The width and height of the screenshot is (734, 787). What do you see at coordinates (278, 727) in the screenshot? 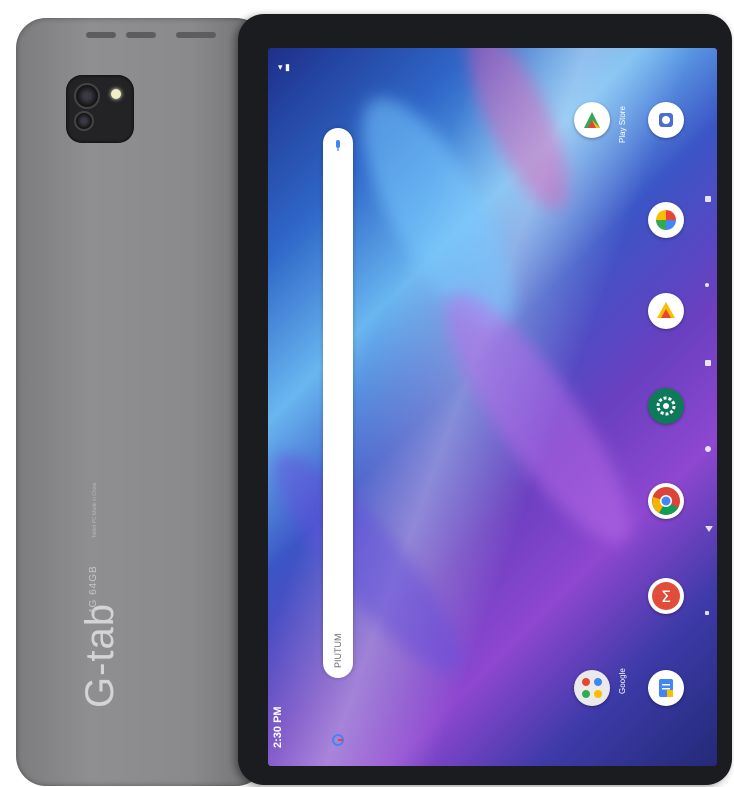
I see `status-clock: 2:30 PM` at bounding box center [278, 727].